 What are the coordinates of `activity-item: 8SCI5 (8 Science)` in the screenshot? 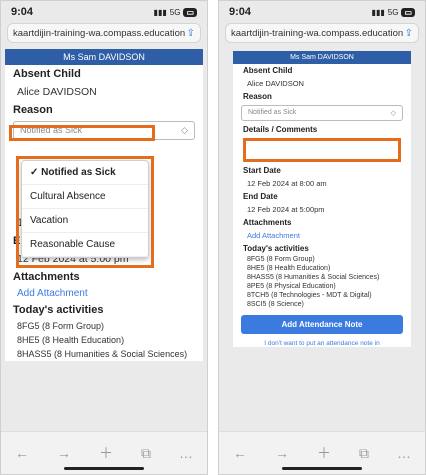 It's located at (275, 304).